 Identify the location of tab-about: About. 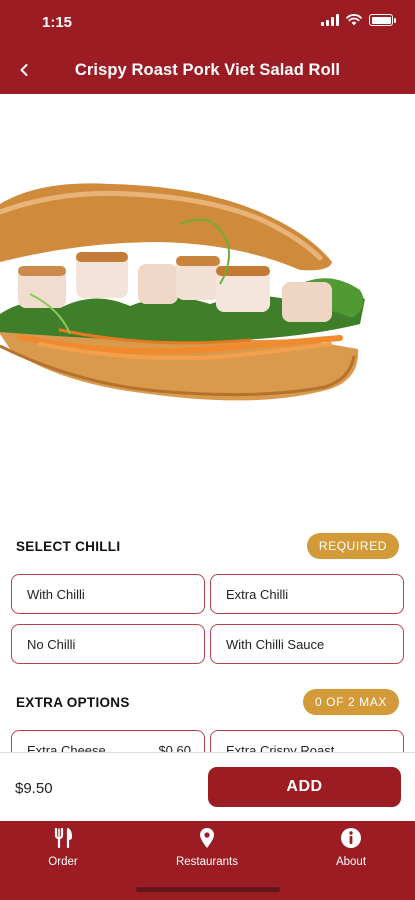
(351, 847).